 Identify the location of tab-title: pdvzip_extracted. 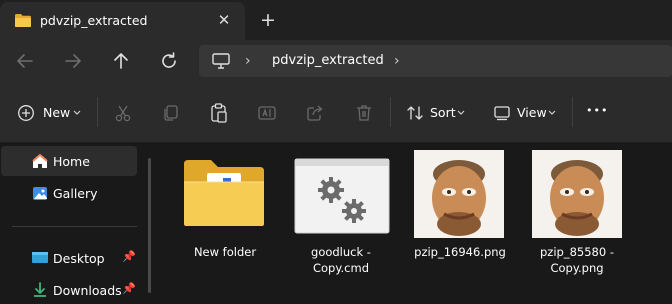
(94, 20).